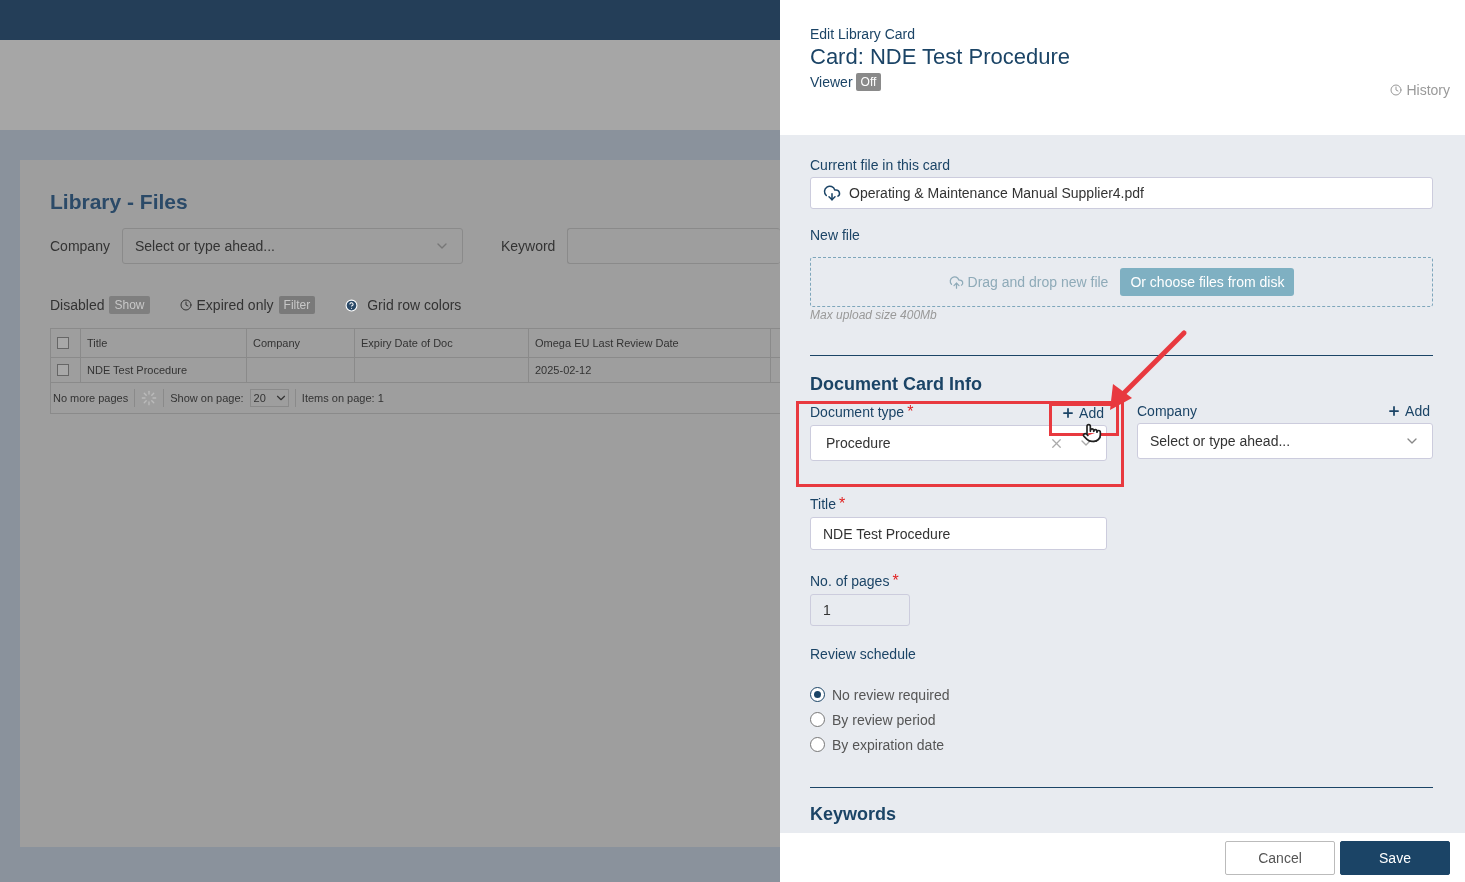 Image resolution: width=1465 pixels, height=882 pixels. Describe the element at coordinates (673, 246) in the screenshot. I see `keyword-field` at that location.